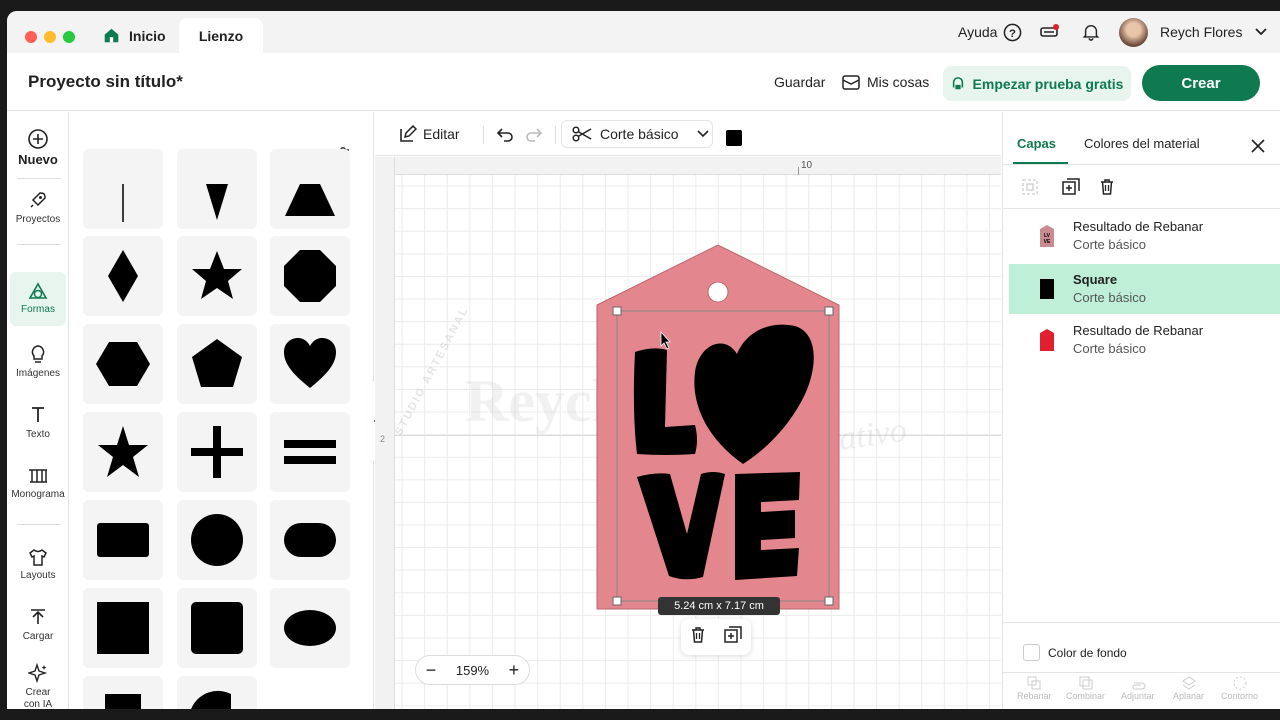  What do you see at coordinates (1193, 32) in the screenshot?
I see `user-menu: Reych Flores` at bounding box center [1193, 32].